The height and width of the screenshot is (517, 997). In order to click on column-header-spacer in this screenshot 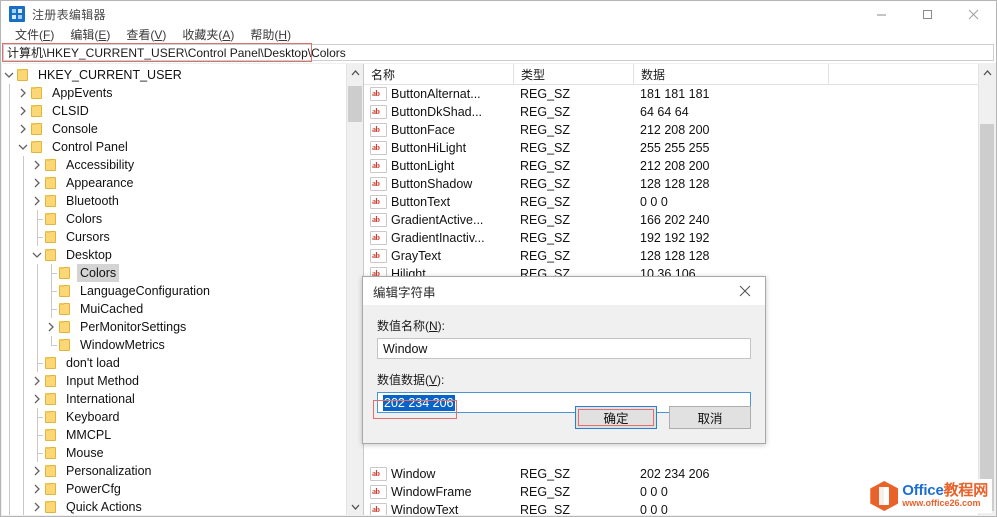, I will do `click(912, 74)`.